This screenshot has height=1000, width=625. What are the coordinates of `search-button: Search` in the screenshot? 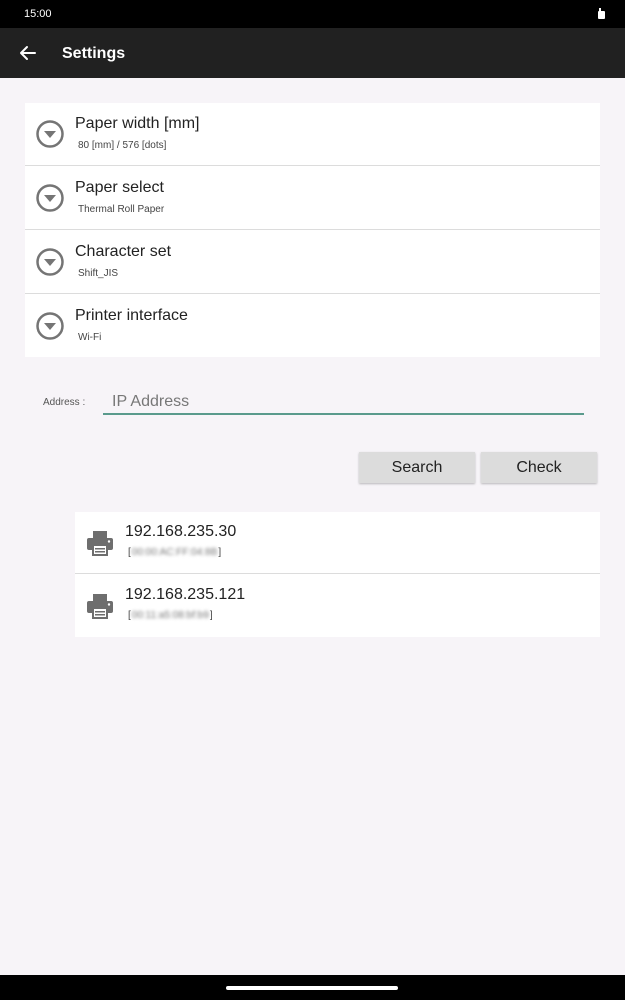 It's located at (417, 467).